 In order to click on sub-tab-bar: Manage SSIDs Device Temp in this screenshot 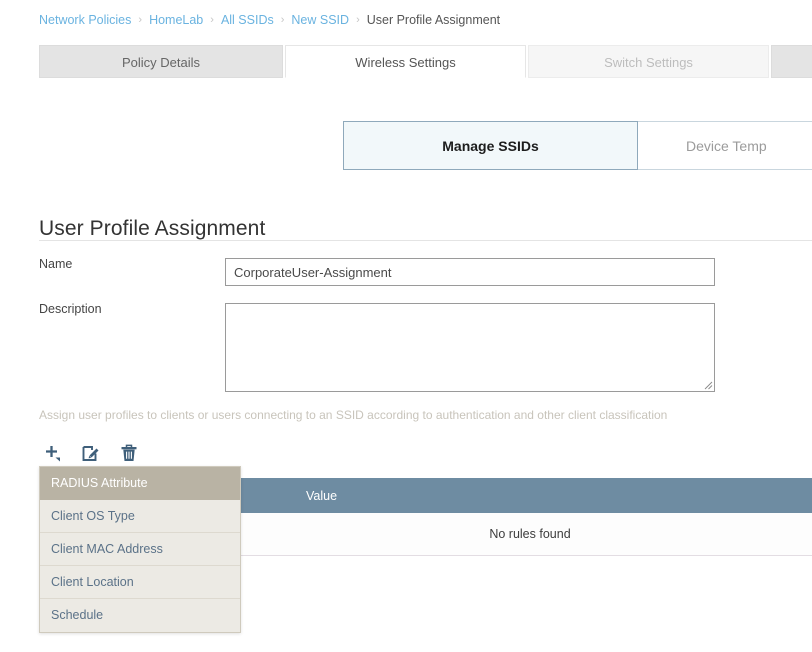, I will do `click(577, 145)`.